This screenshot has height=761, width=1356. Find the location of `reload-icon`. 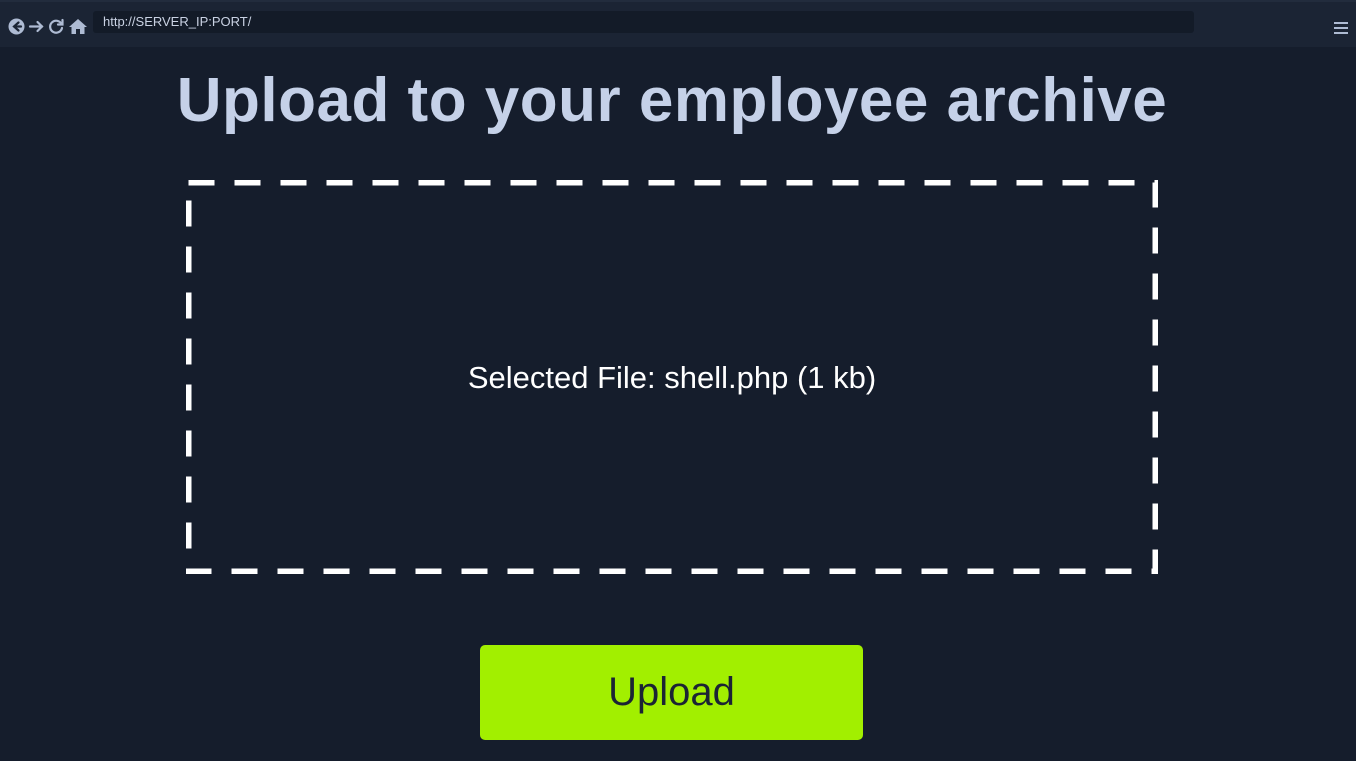

reload-icon is located at coordinates (56, 26).